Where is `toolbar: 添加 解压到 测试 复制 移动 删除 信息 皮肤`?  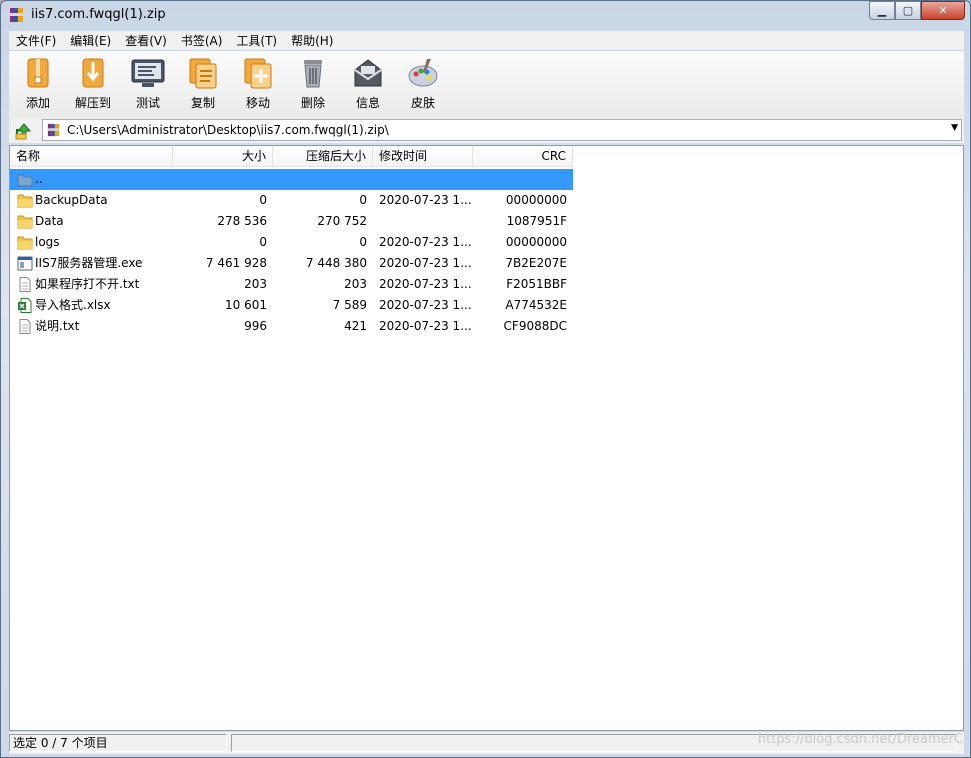 toolbar: 添加 解压到 测试 复制 移动 删除 信息 皮肤 is located at coordinates (486, 85).